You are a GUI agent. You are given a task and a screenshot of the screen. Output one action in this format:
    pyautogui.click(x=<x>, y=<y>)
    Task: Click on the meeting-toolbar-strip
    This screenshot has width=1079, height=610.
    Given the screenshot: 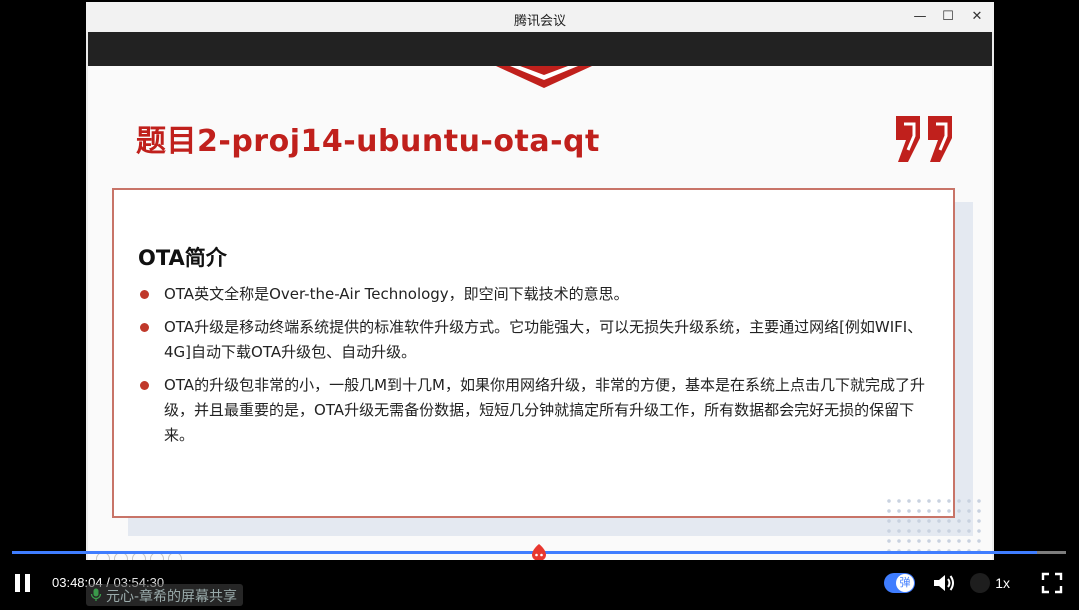 What is the action you would take?
    pyautogui.click(x=540, y=49)
    